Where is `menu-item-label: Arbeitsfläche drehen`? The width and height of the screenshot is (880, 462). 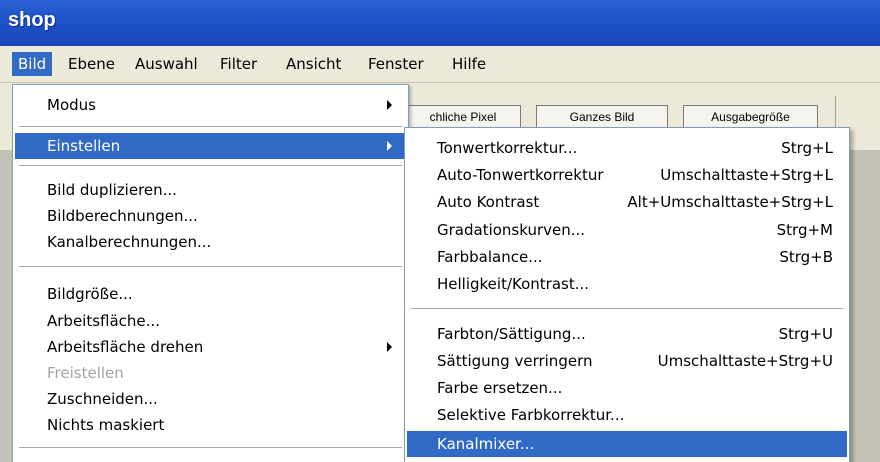 menu-item-label: Arbeitsfläche drehen is located at coordinates (125, 347).